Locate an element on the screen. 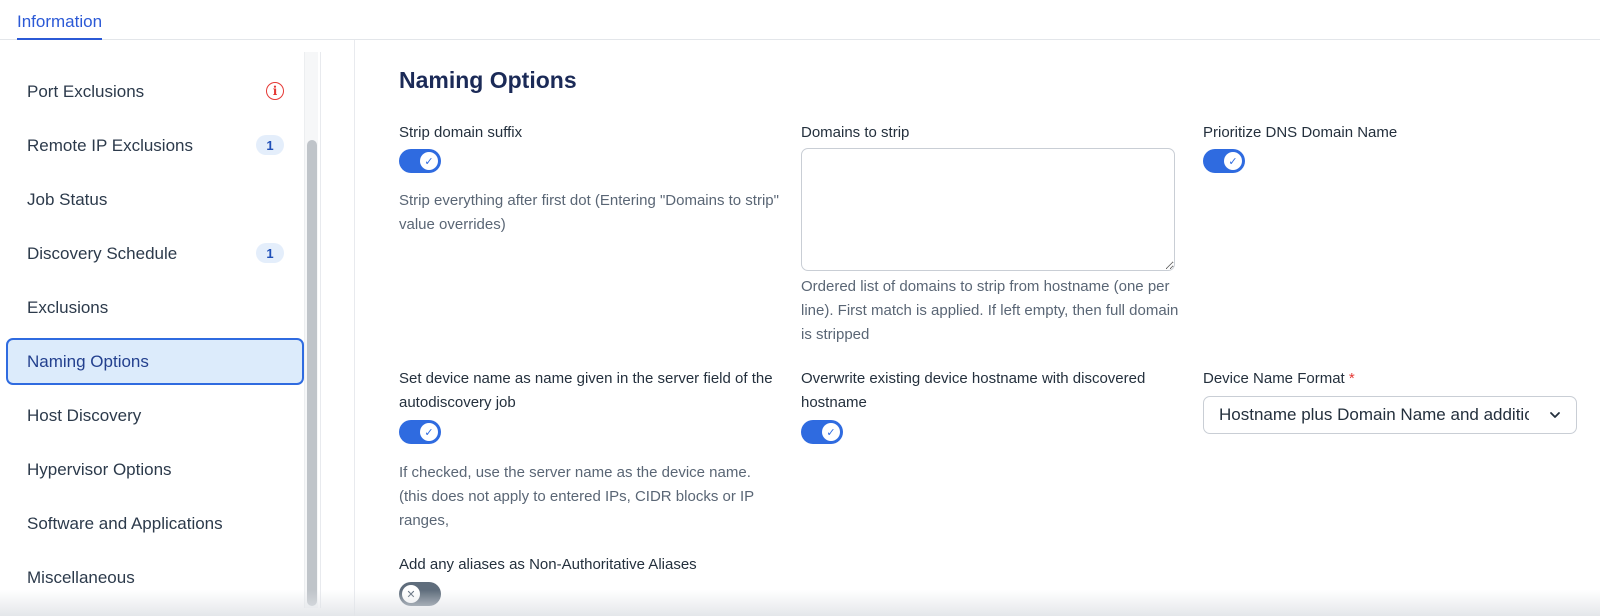 The image size is (1600, 616). aliases-toggle: ✕ is located at coordinates (420, 594).